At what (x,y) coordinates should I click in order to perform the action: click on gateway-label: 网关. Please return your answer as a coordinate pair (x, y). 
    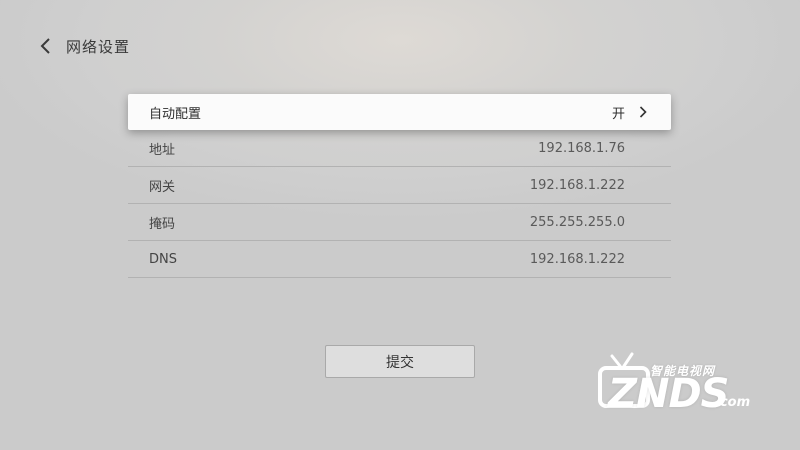
    Looking at the image, I should click on (162, 187).